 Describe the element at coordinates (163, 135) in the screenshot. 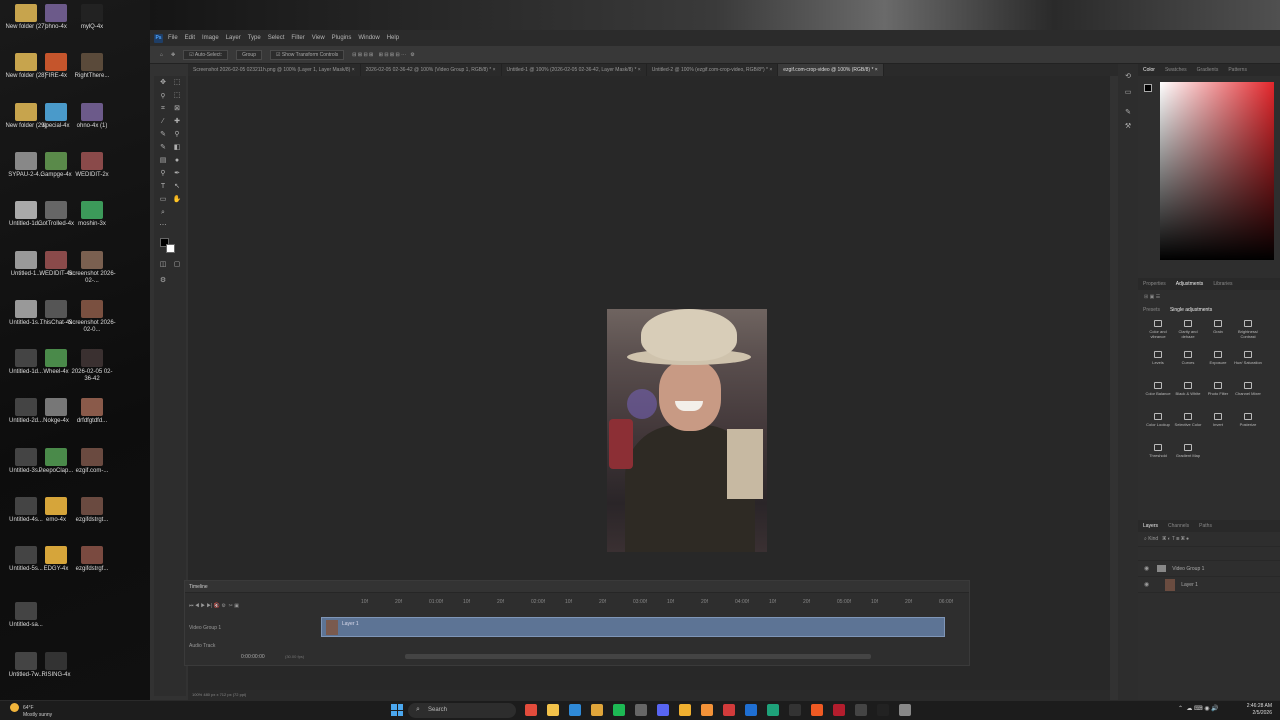

I see `brush-tool-icon: ✎` at that location.